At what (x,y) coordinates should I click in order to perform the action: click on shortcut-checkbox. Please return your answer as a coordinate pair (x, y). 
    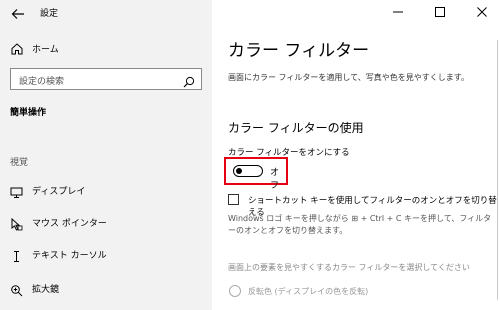
    Looking at the image, I should click on (233, 199).